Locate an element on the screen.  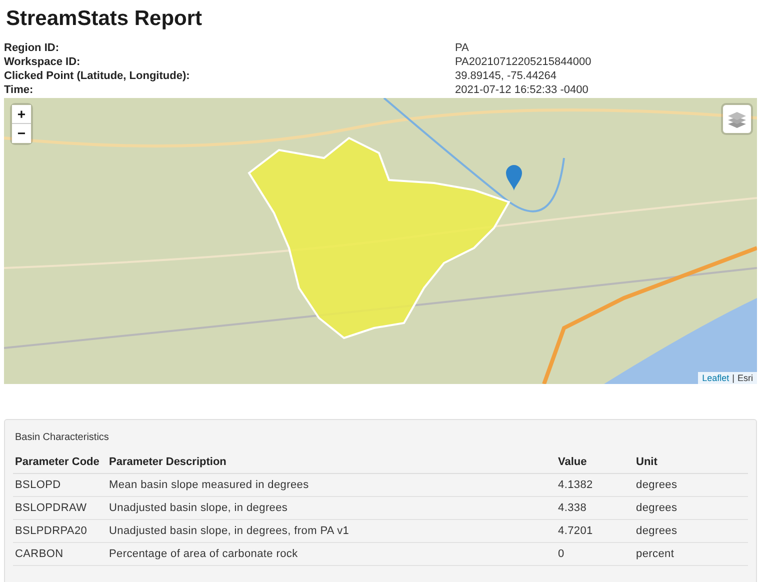
layers-icon is located at coordinates (737, 119).